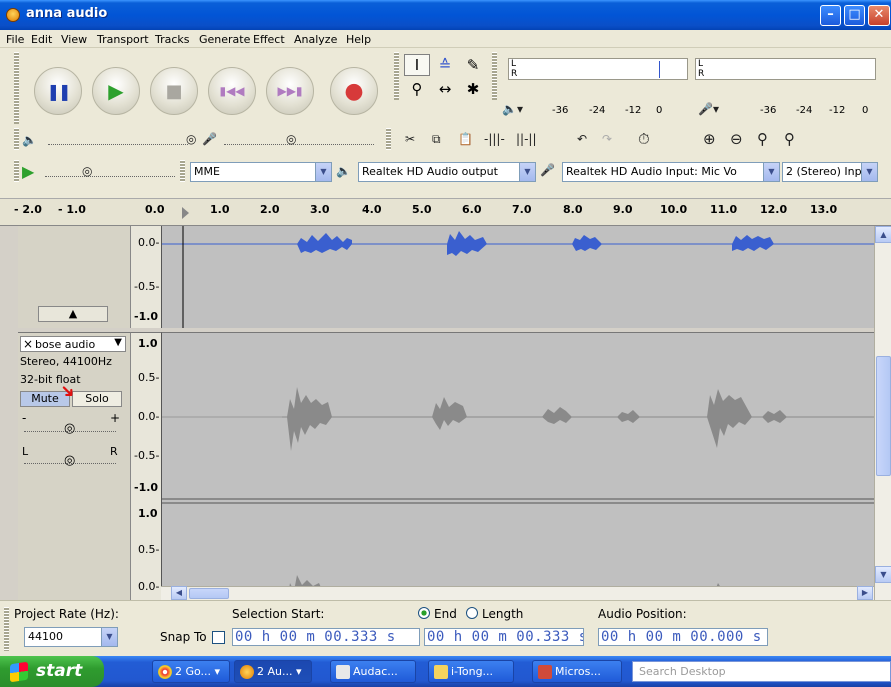 The image size is (891, 687). Describe the element at coordinates (16, 171) in the screenshot. I see `device-grip` at that location.